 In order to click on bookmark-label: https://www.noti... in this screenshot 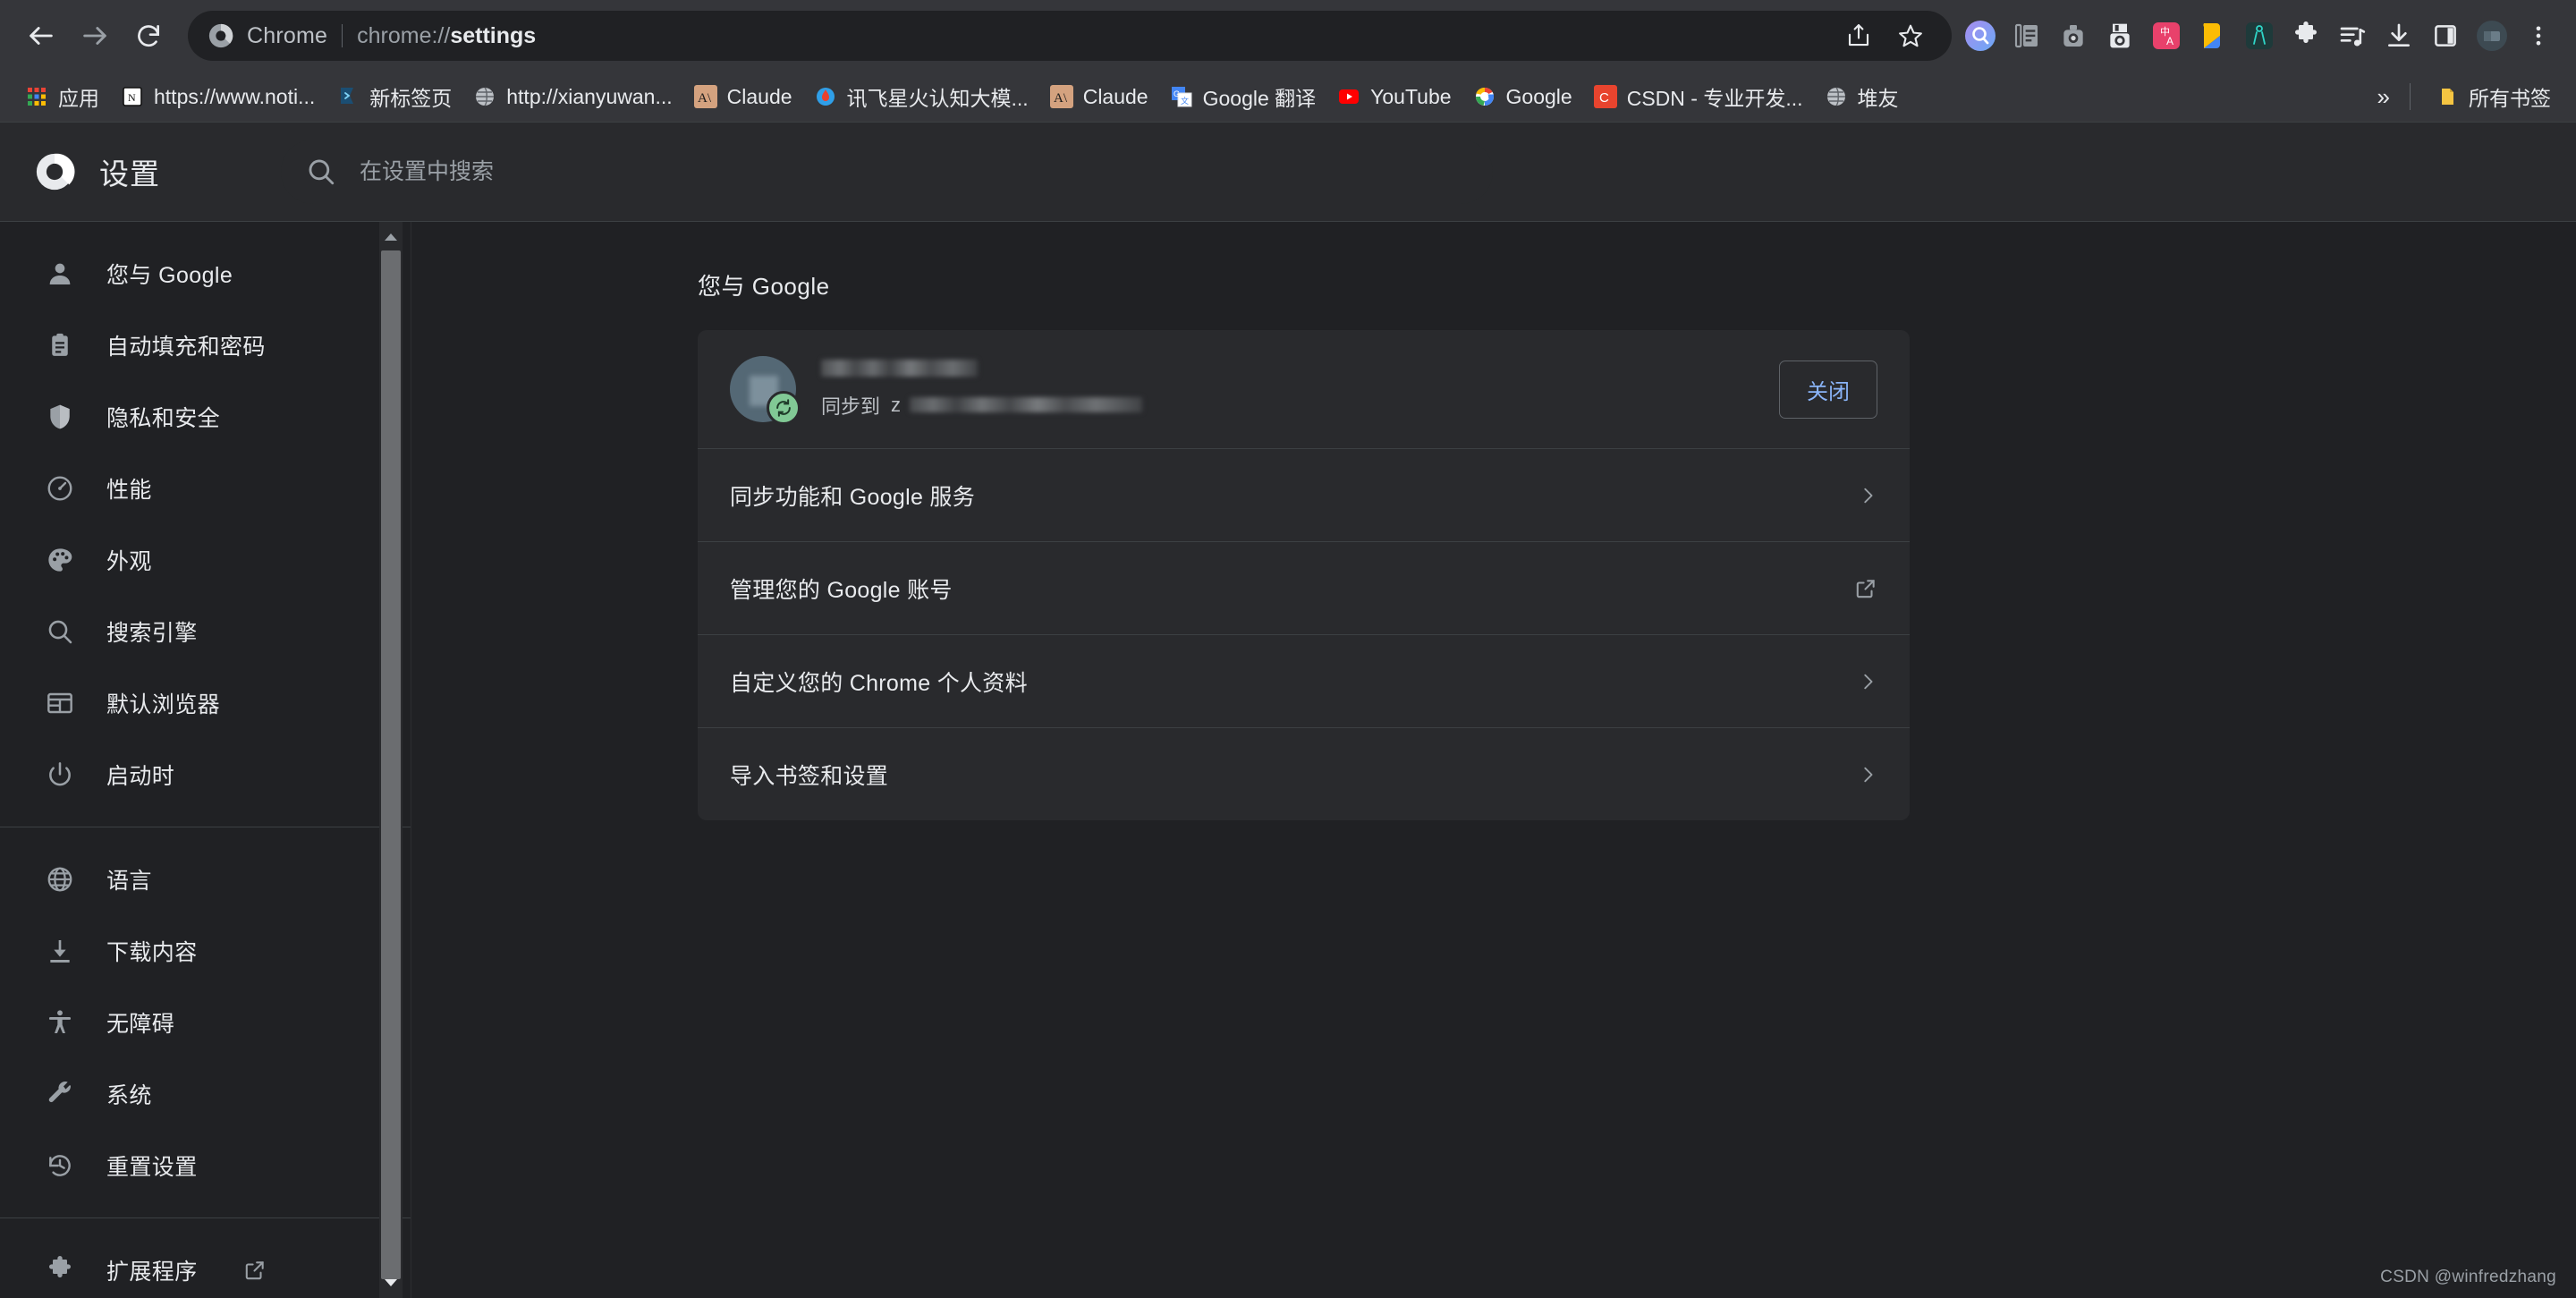, I will do `click(235, 96)`.